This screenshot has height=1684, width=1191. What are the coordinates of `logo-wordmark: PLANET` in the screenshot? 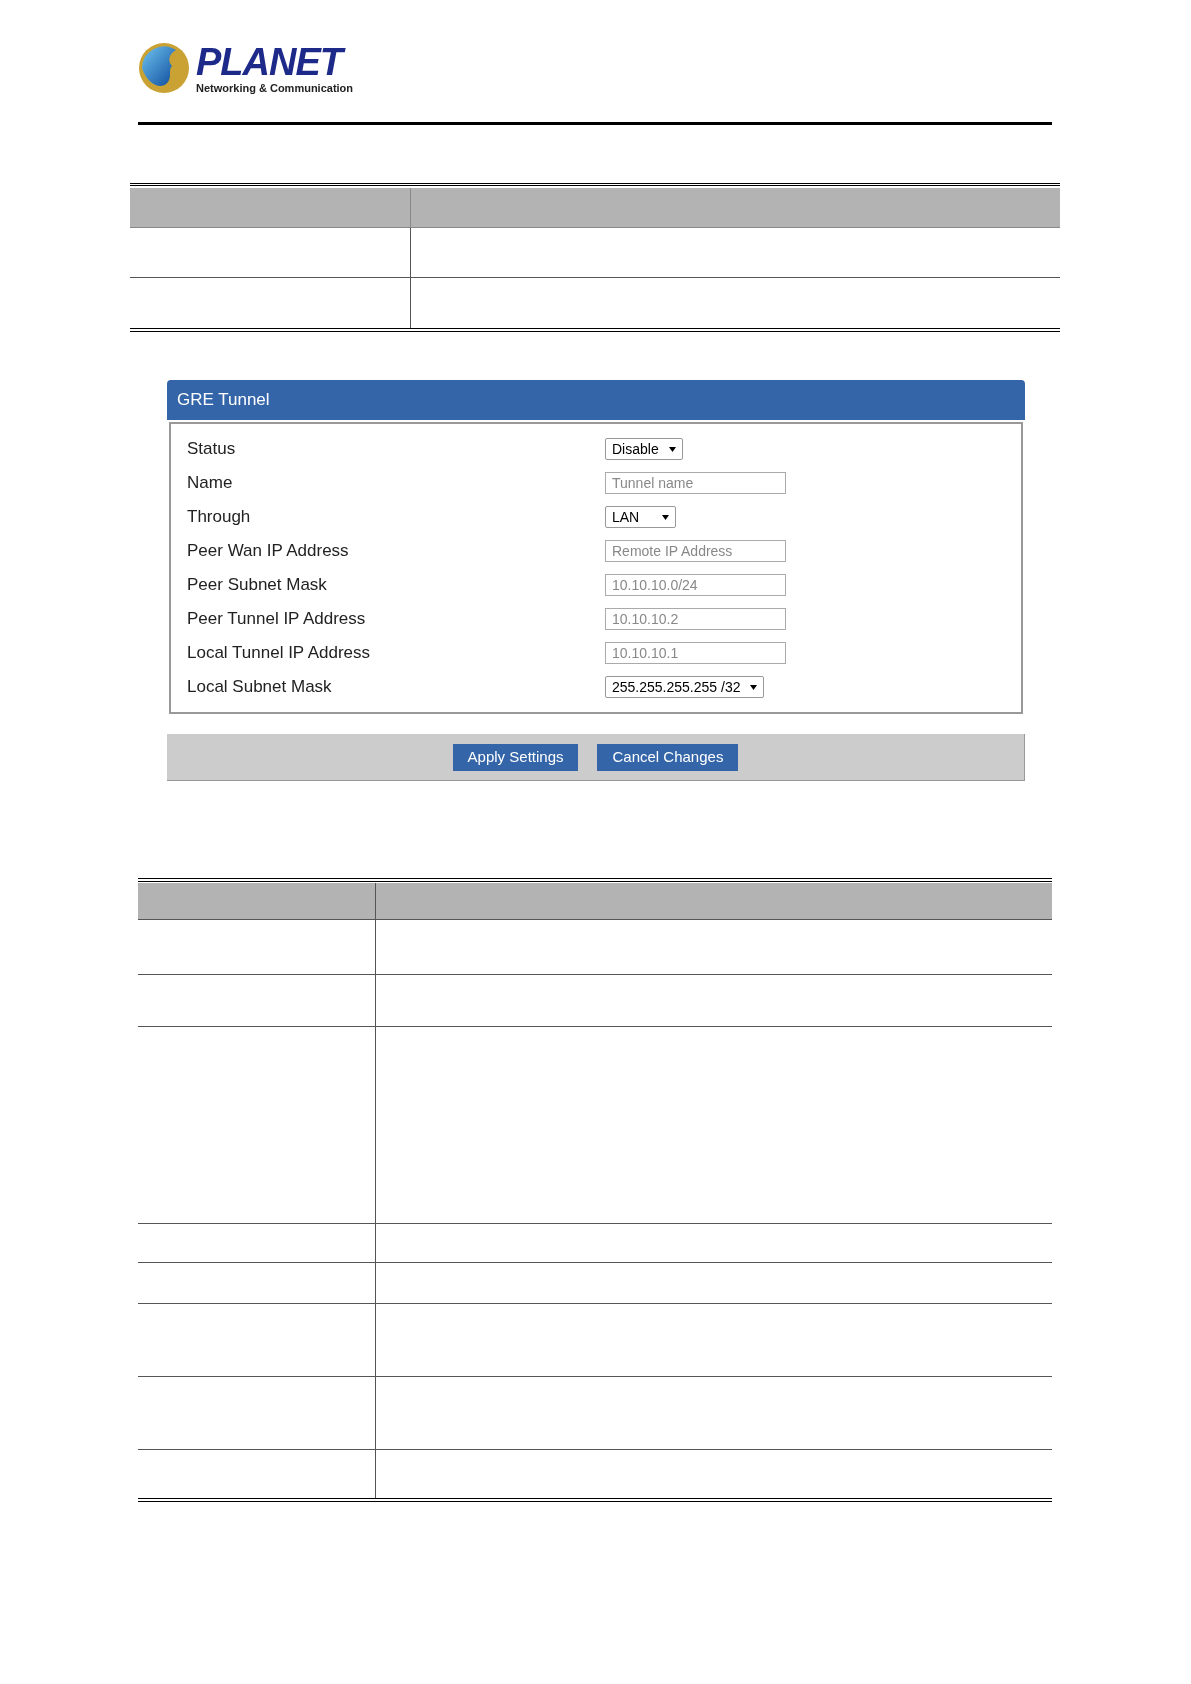 It's located at (275, 61).